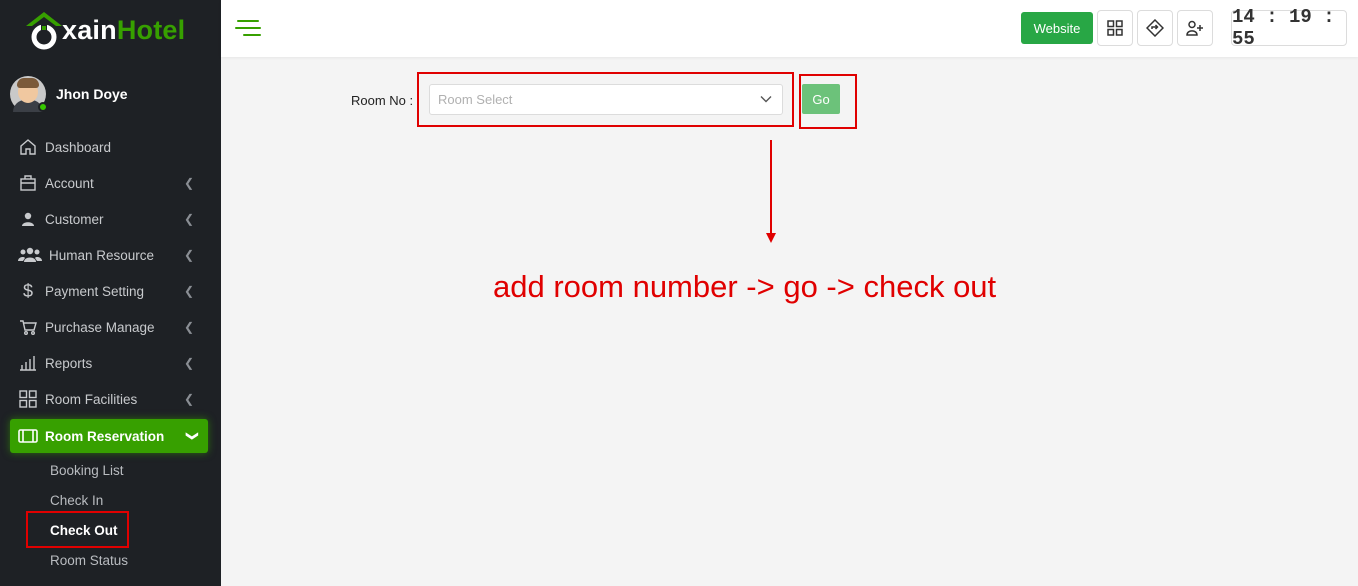 The width and height of the screenshot is (1358, 586). I want to click on home-icon, so click(28, 147).